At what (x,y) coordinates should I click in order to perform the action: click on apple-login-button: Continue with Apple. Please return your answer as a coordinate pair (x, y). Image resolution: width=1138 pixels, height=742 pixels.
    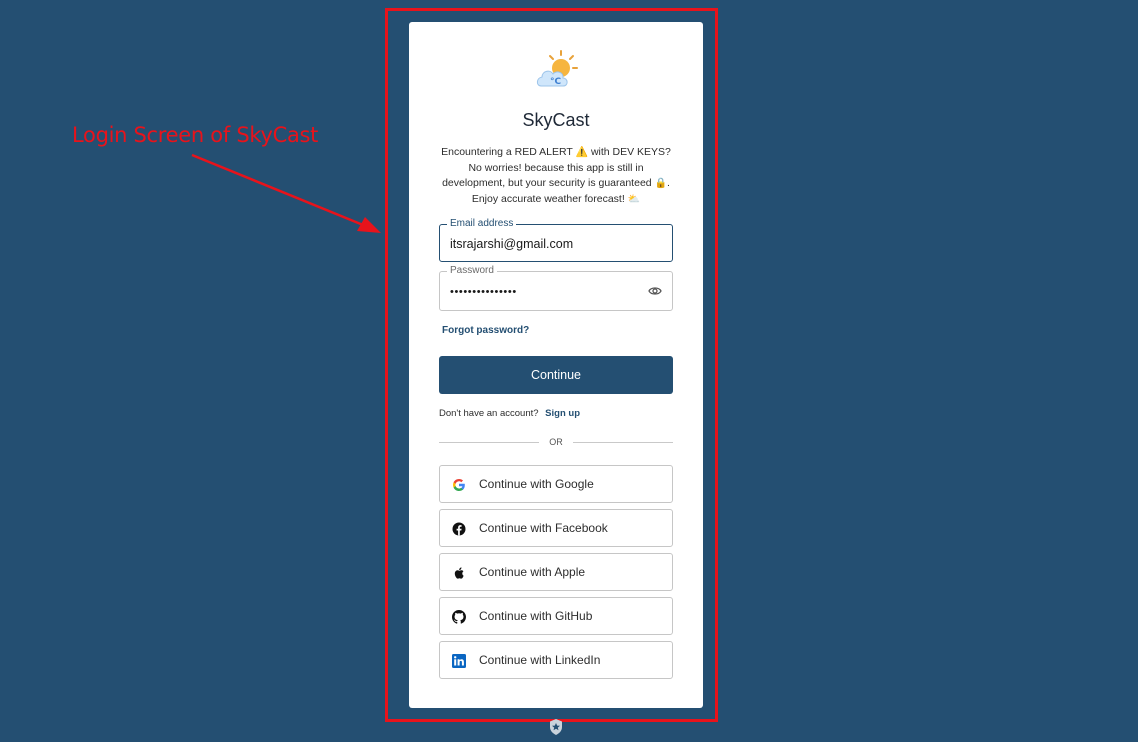
    Looking at the image, I should click on (556, 572).